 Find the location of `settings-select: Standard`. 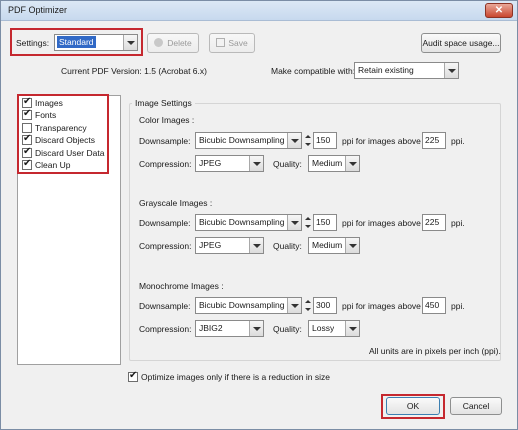

settings-select: Standard is located at coordinates (96, 42).